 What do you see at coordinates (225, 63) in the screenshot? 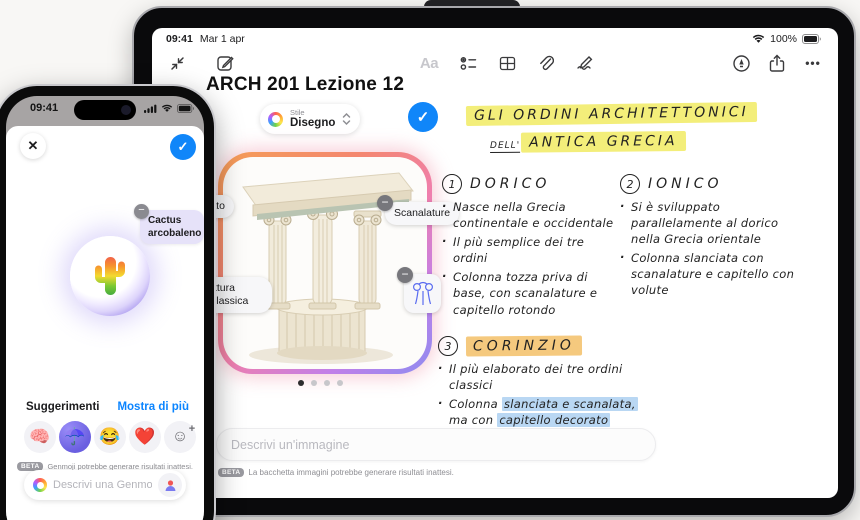
I see `compose-icon` at bounding box center [225, 63].